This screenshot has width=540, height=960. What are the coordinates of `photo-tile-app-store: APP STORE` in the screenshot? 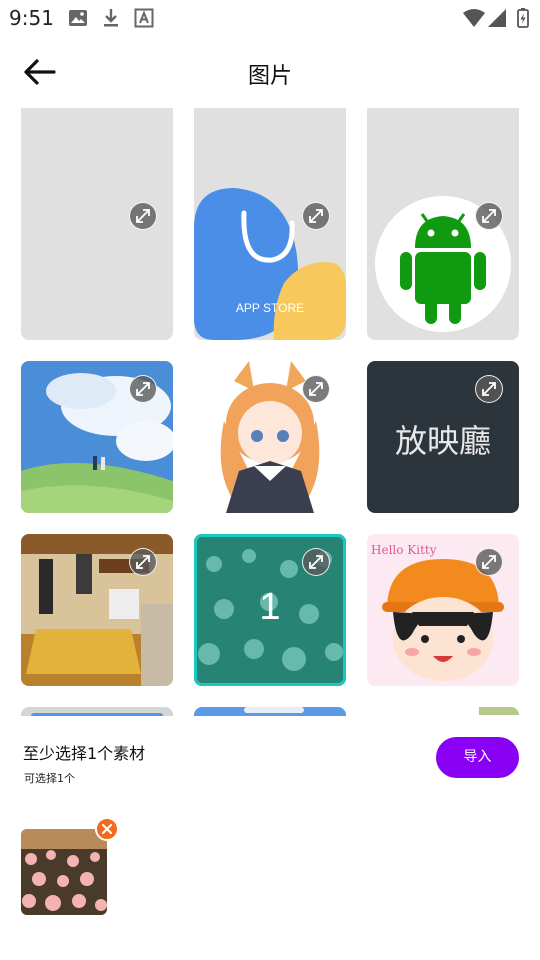 It's located at (270, 264).